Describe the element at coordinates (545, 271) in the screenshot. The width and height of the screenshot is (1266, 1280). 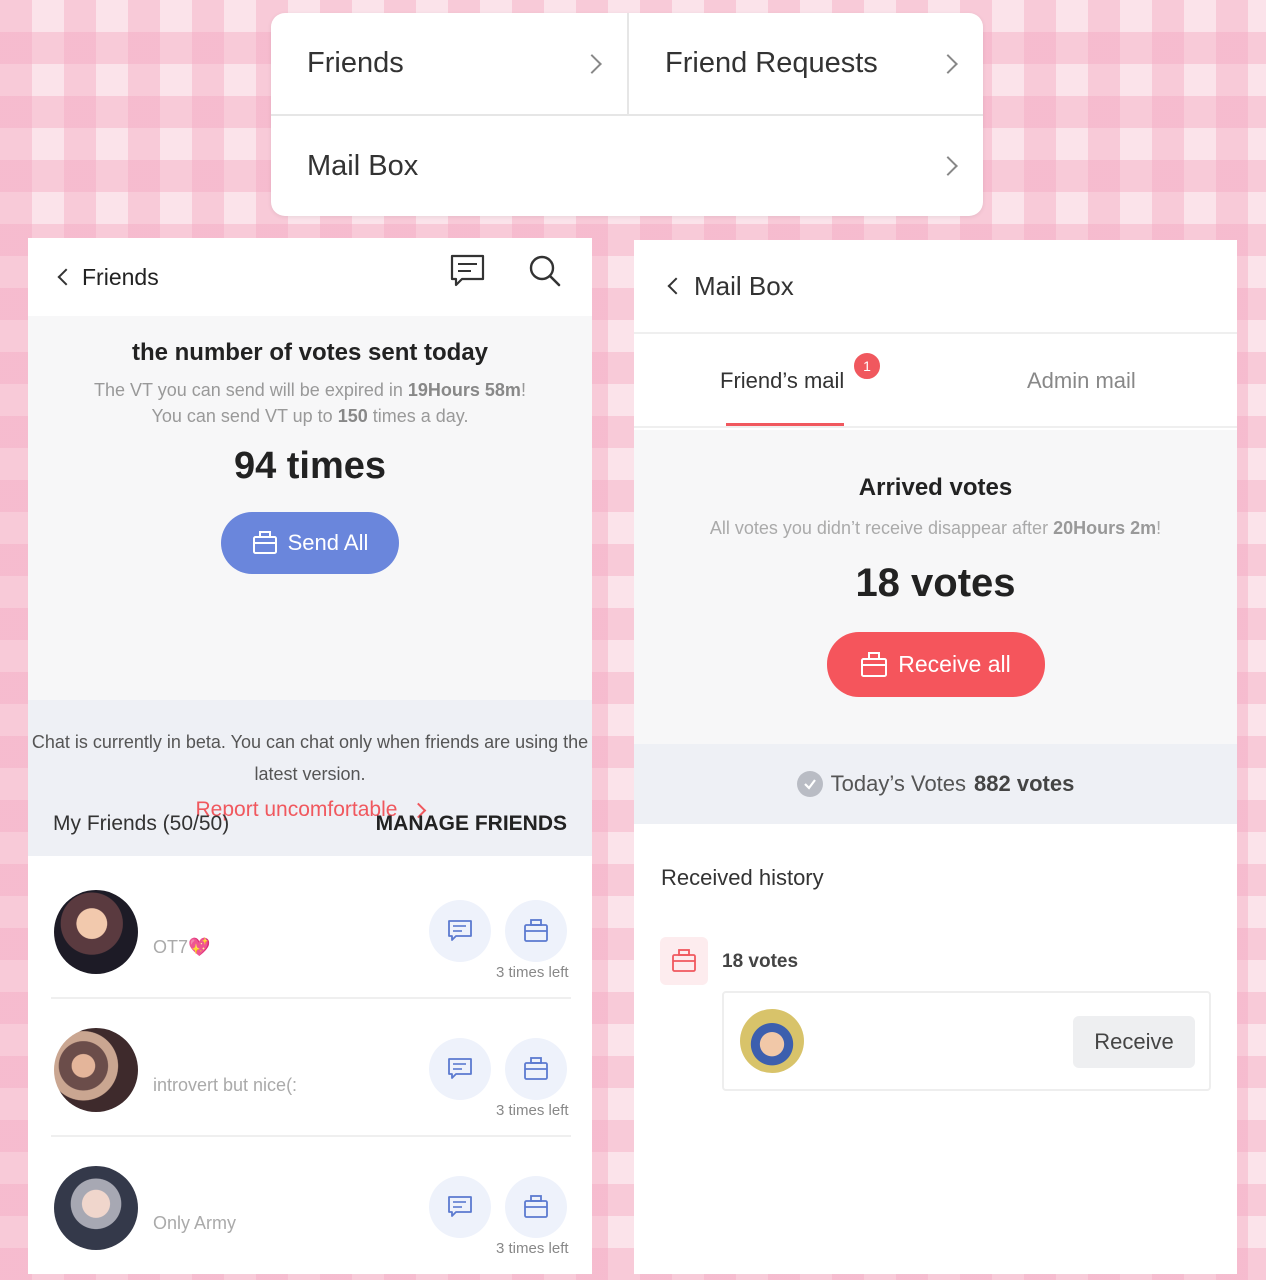
I see `search-icon` at that location.